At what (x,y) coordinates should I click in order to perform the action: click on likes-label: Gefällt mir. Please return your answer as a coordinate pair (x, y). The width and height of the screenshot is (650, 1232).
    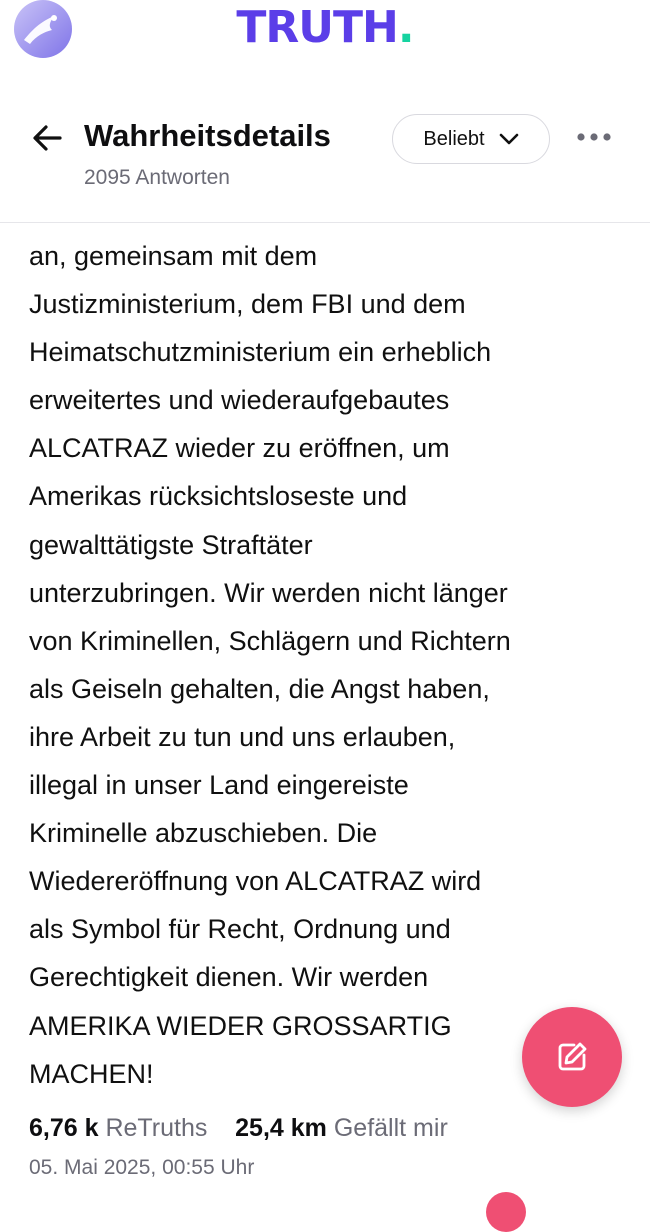
    Looking at the image, I should click on (390, 1128).